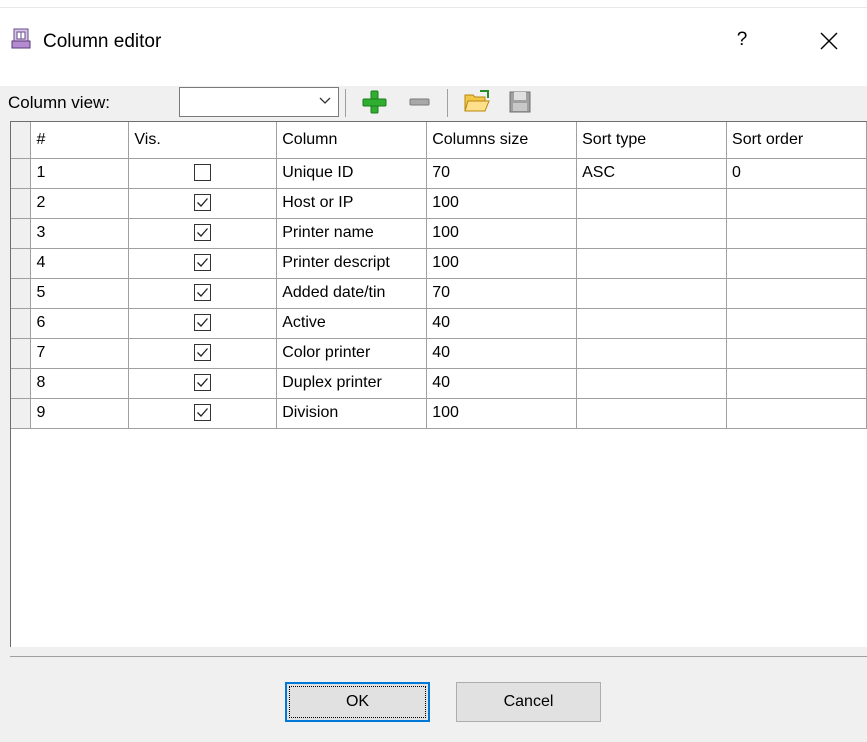 This screenshot has width=867, height=742. Describe the element at coordinates (203, 140) in the screenshot. I see `column-header-visible: Vis.` at that location.